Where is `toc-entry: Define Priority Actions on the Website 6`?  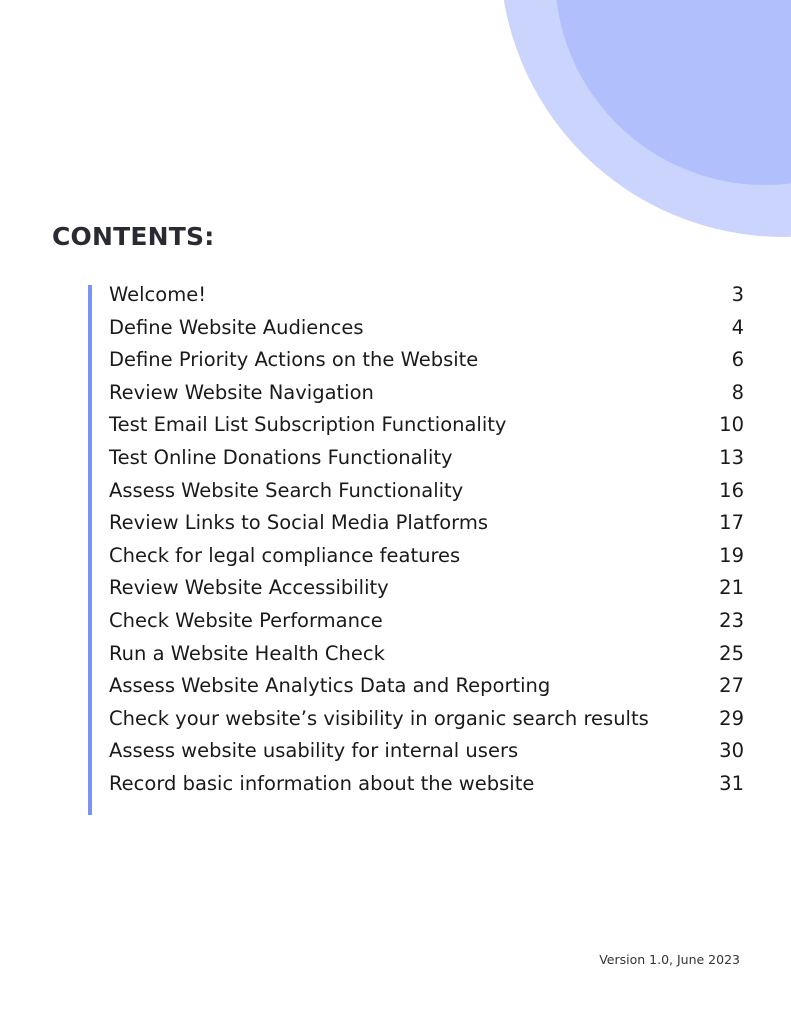
toc-entry: Define Priority Actions on the Website 6 is located at coordinates (418, 360).